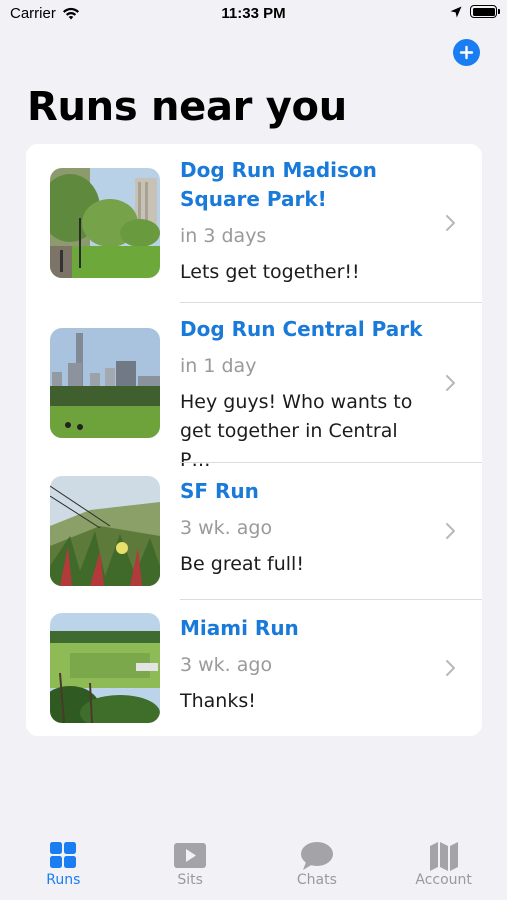 This screenshot has width=507, height=900. I want to click on run-row-sf: SF Run 3 wk. ago Be great full!, so click(254, 531).